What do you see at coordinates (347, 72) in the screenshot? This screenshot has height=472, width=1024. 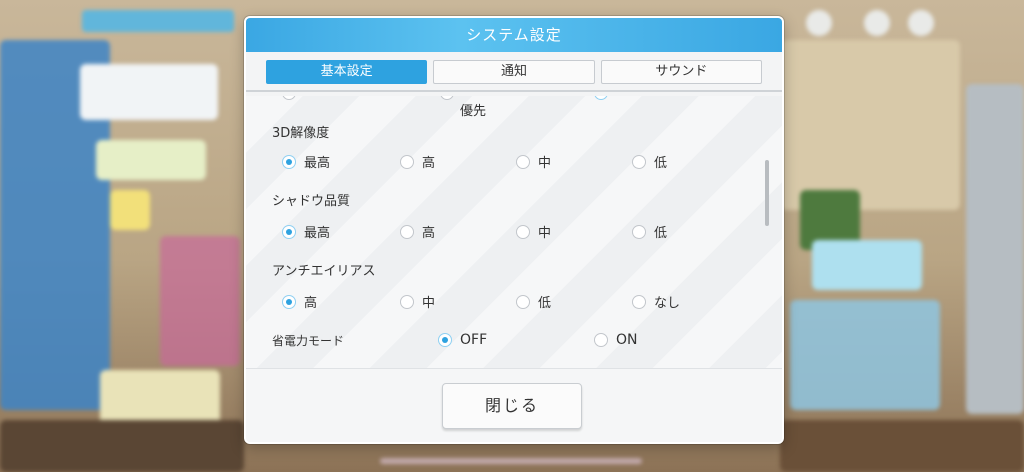 I see `tab-basic-settings: 基本設定` at bounding box center [347, 72].